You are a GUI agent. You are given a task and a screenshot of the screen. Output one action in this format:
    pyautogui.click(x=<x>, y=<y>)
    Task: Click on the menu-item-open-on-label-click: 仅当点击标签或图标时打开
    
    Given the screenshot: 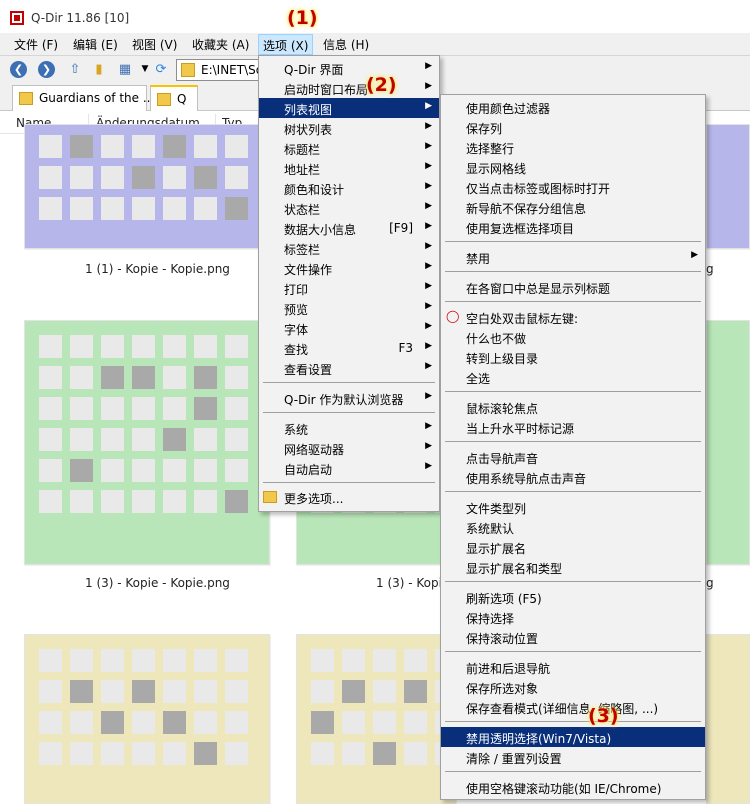 What is the action you would take?
    pyautogui.click(x=573, y=187)
    